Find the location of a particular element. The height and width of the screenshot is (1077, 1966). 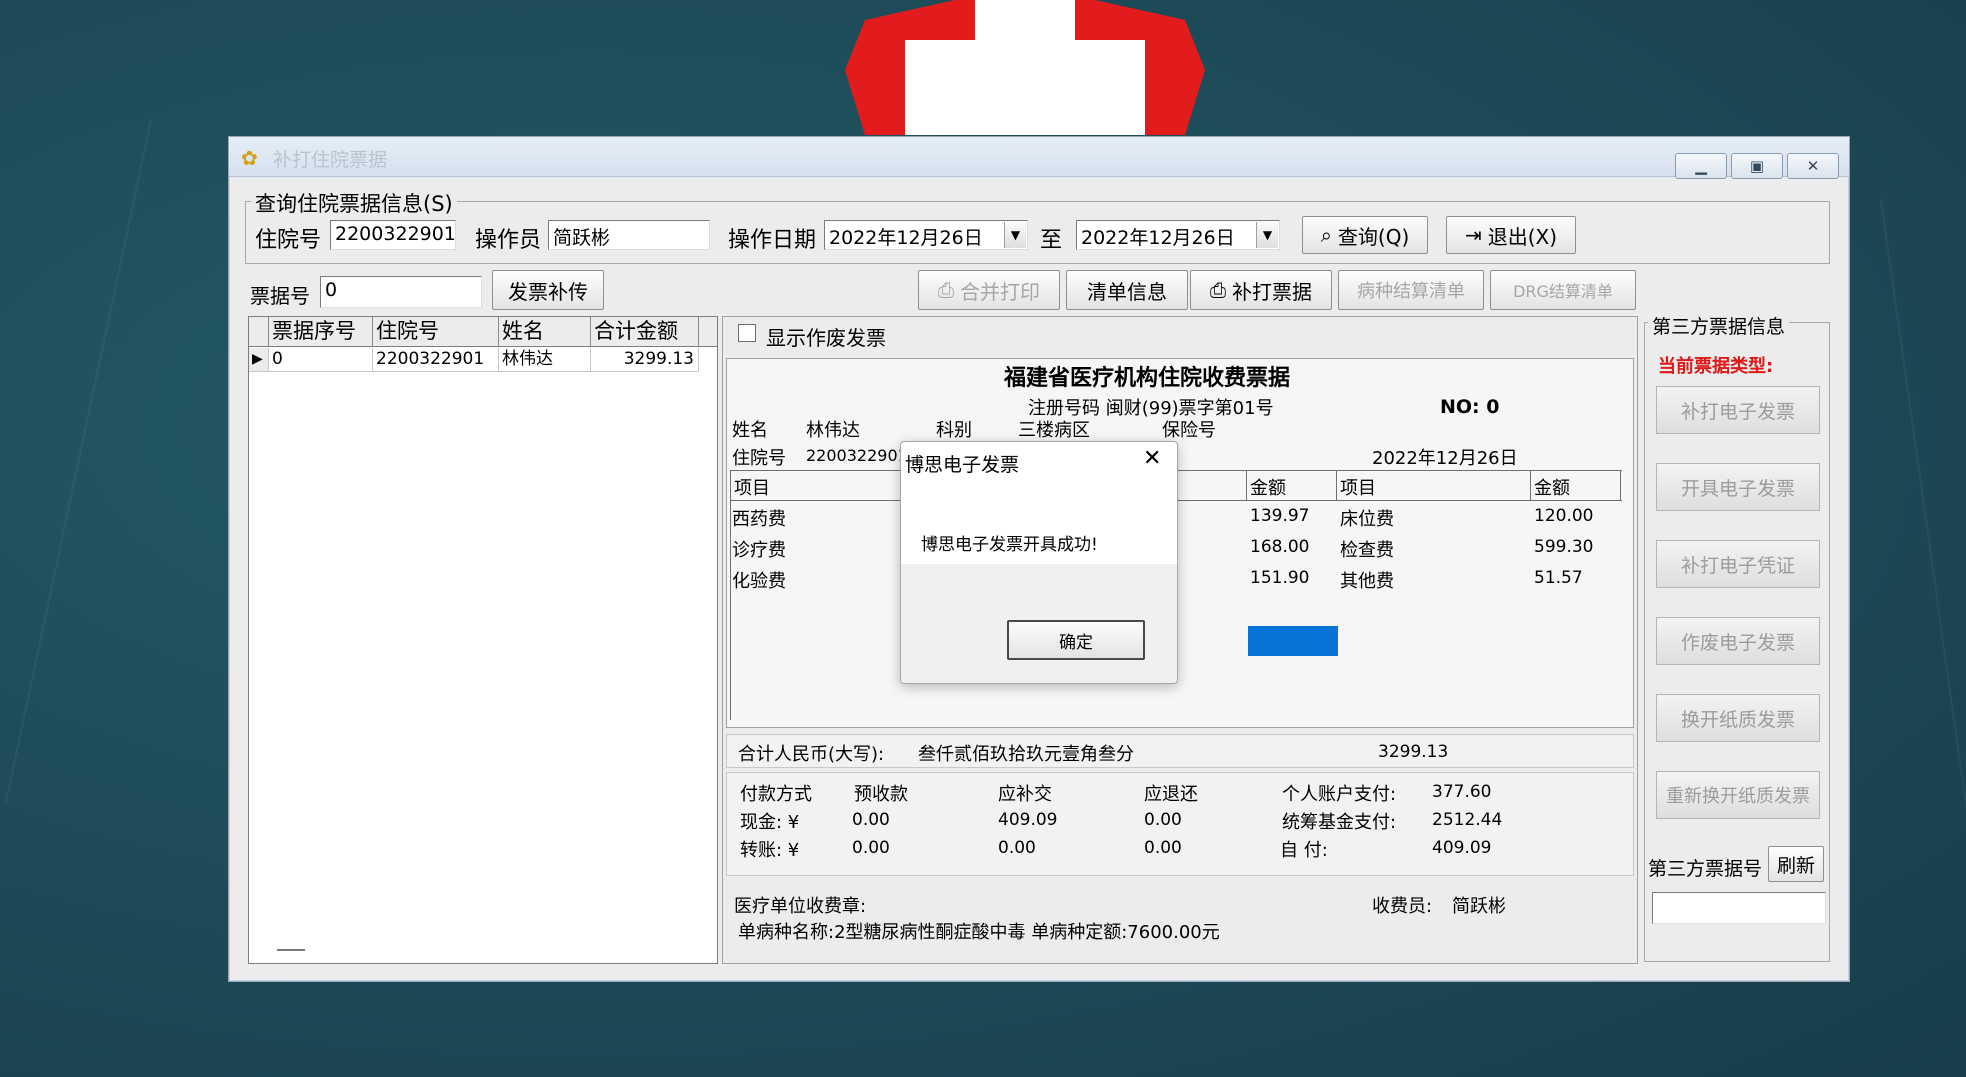

fee-item-name: 床位费 is located at coordinates (1367, 519).